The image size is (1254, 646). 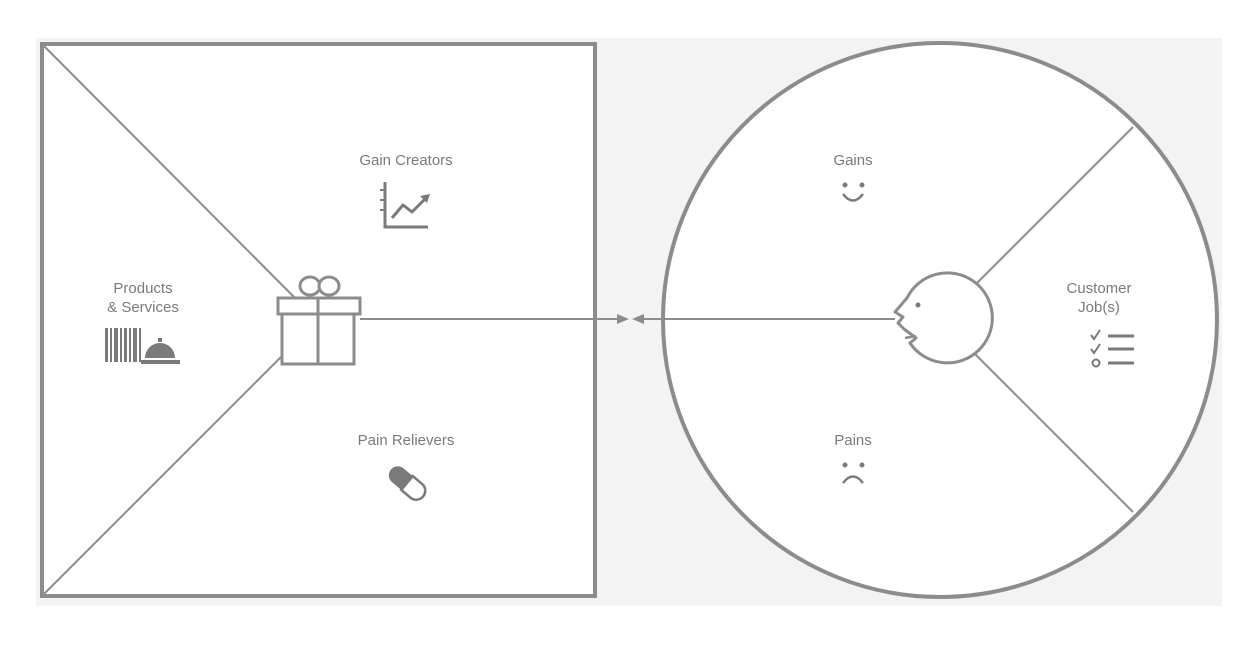 What do you see at coordinates (853, 440) in the screenshot?
I see `pains-label: Pains` at bounding box center [853, 440].